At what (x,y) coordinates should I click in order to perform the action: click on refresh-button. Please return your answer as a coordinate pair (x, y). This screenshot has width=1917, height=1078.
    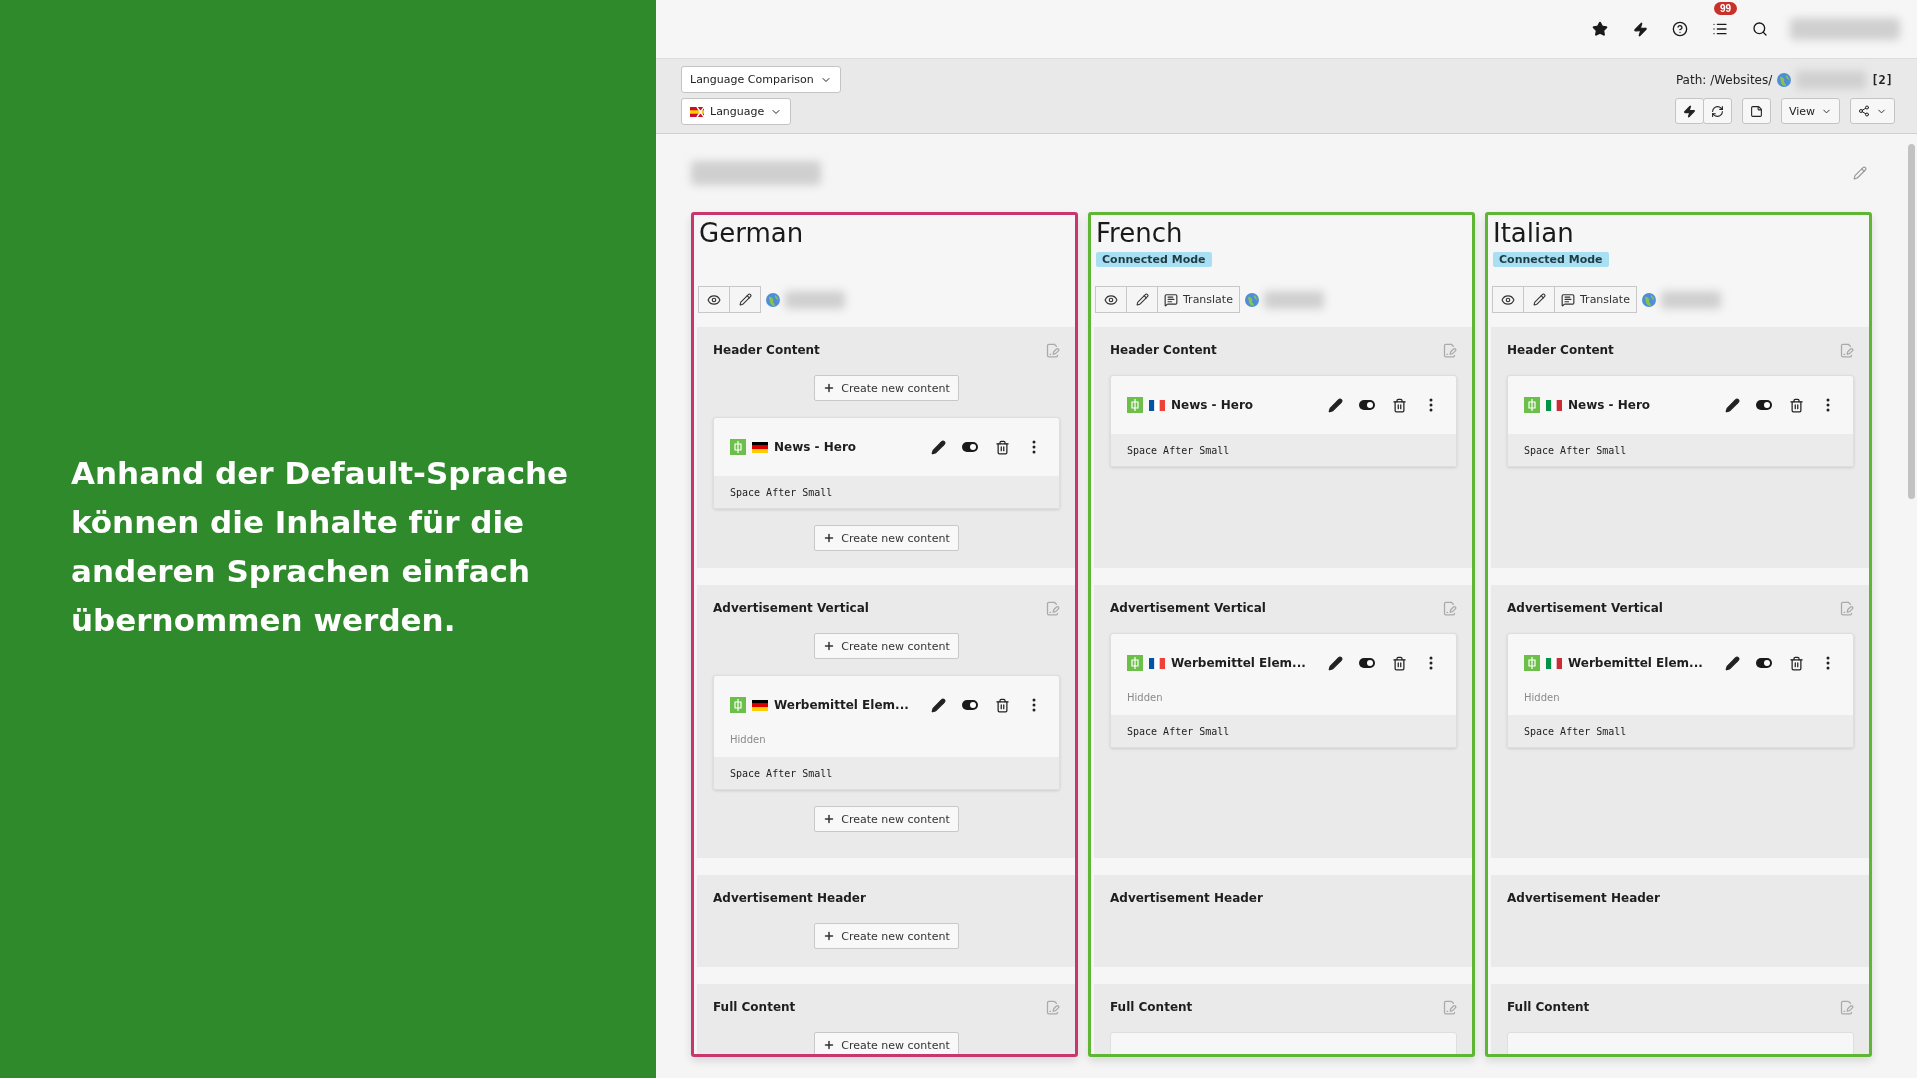
    Looking at the image, I should click on (1717, 111).